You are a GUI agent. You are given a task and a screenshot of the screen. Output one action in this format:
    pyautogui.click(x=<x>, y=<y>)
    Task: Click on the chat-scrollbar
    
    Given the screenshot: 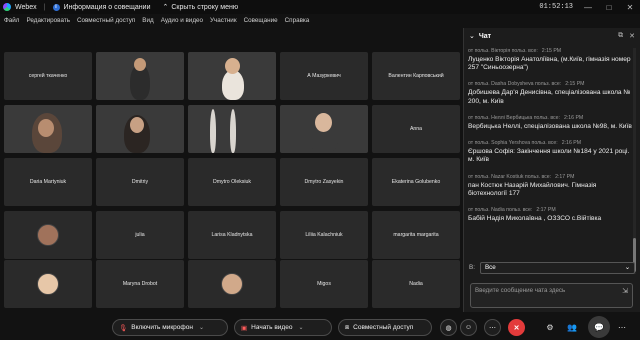 What is the action you would take?
    pyautogui.click(x=634, y=161)
    